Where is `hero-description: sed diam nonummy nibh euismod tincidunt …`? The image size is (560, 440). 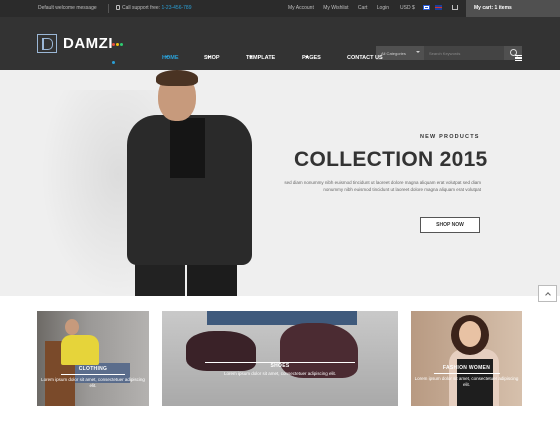 hero-description: sed diam nonummy nibh euismod tincidunt … is located at coordinates (382, 186).